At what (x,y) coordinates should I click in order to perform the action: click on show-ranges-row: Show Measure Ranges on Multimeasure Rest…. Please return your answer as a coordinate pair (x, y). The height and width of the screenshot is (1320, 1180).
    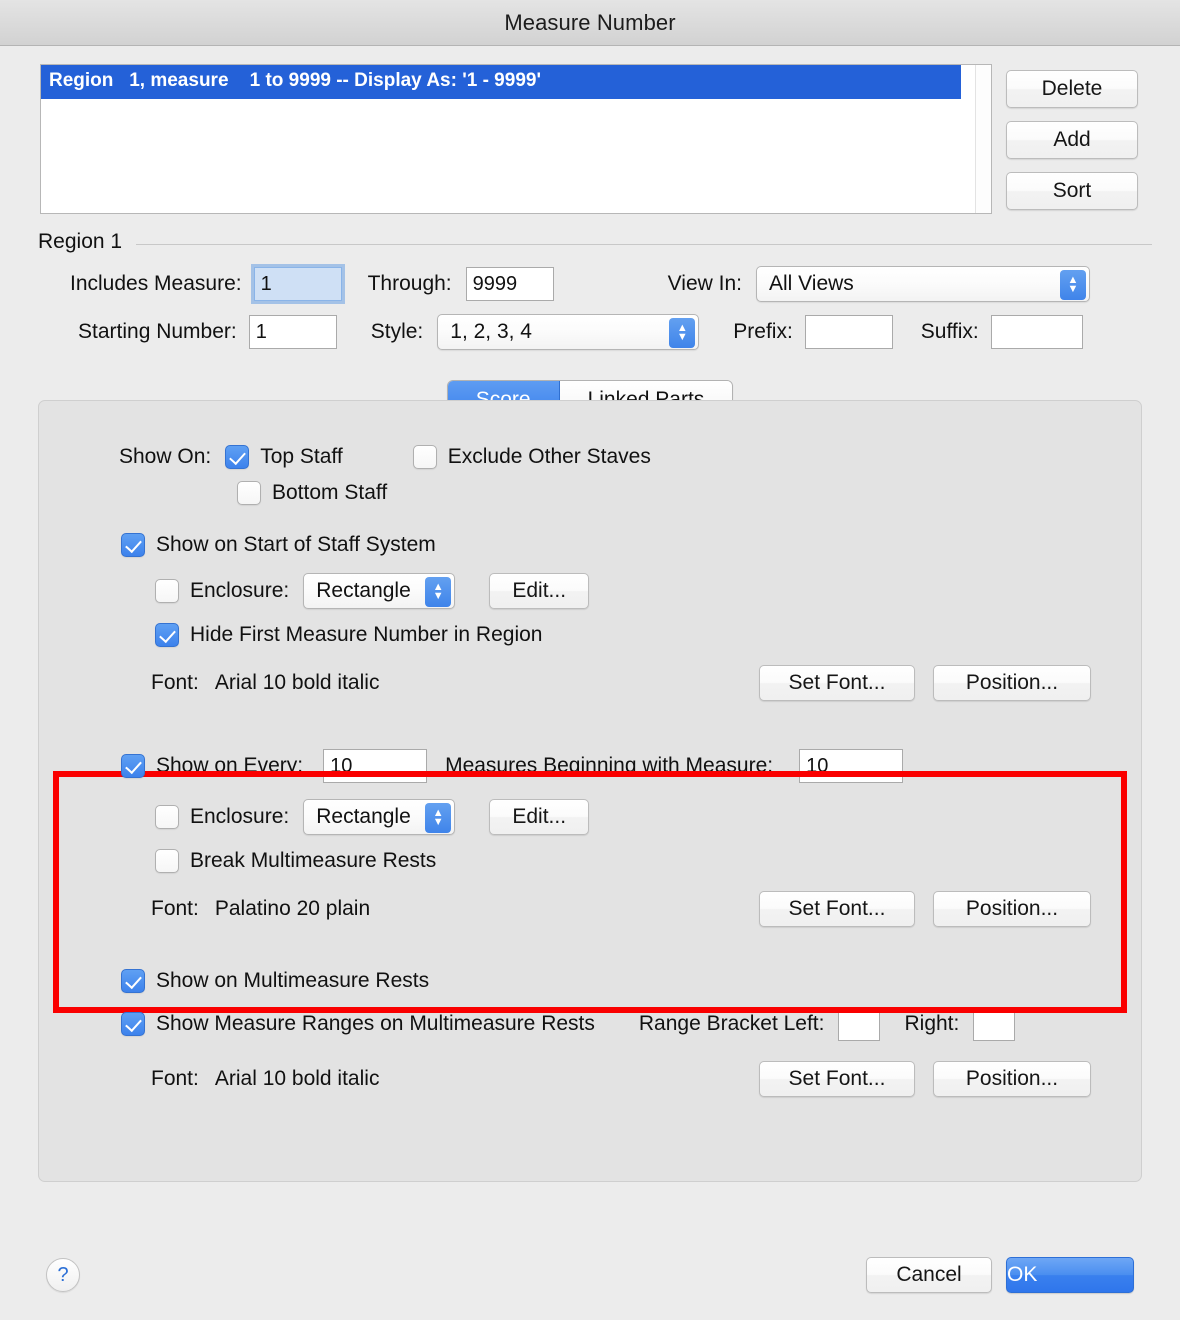
    Looking at the image, I should click on (590, 1024).